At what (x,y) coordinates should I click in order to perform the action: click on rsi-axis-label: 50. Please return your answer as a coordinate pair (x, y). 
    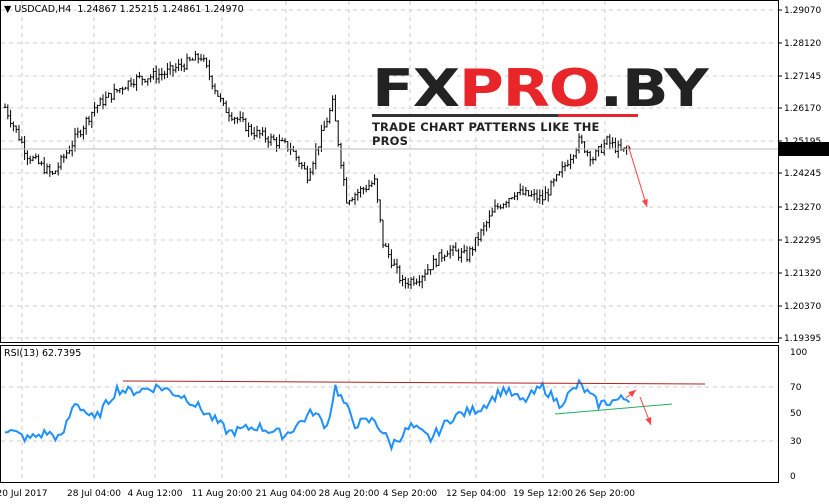
    Looking at the image, I should click on (796, 414).